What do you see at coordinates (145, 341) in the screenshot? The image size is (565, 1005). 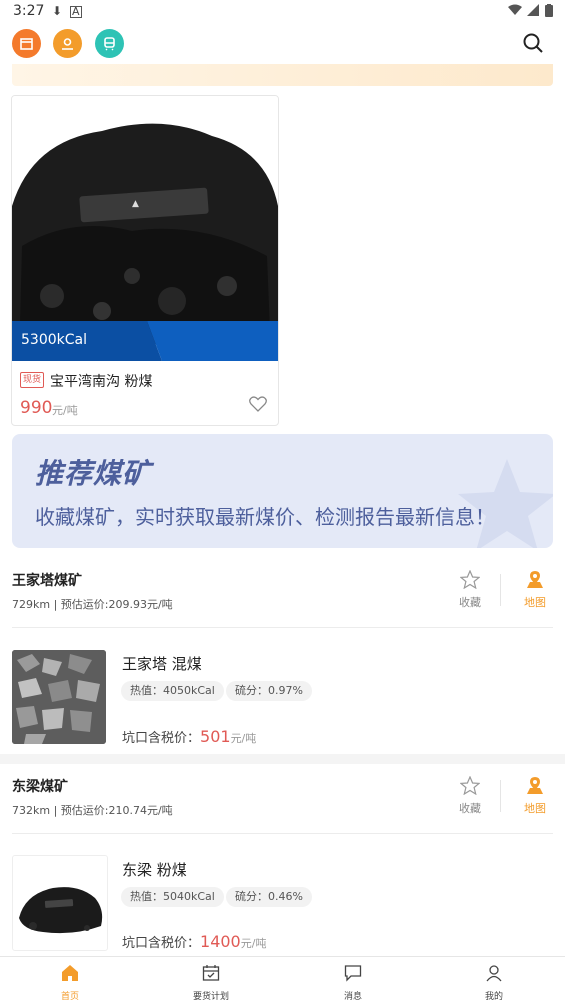 I see `calorific-badge: 5300kCal` at bounding box center [145, 341].